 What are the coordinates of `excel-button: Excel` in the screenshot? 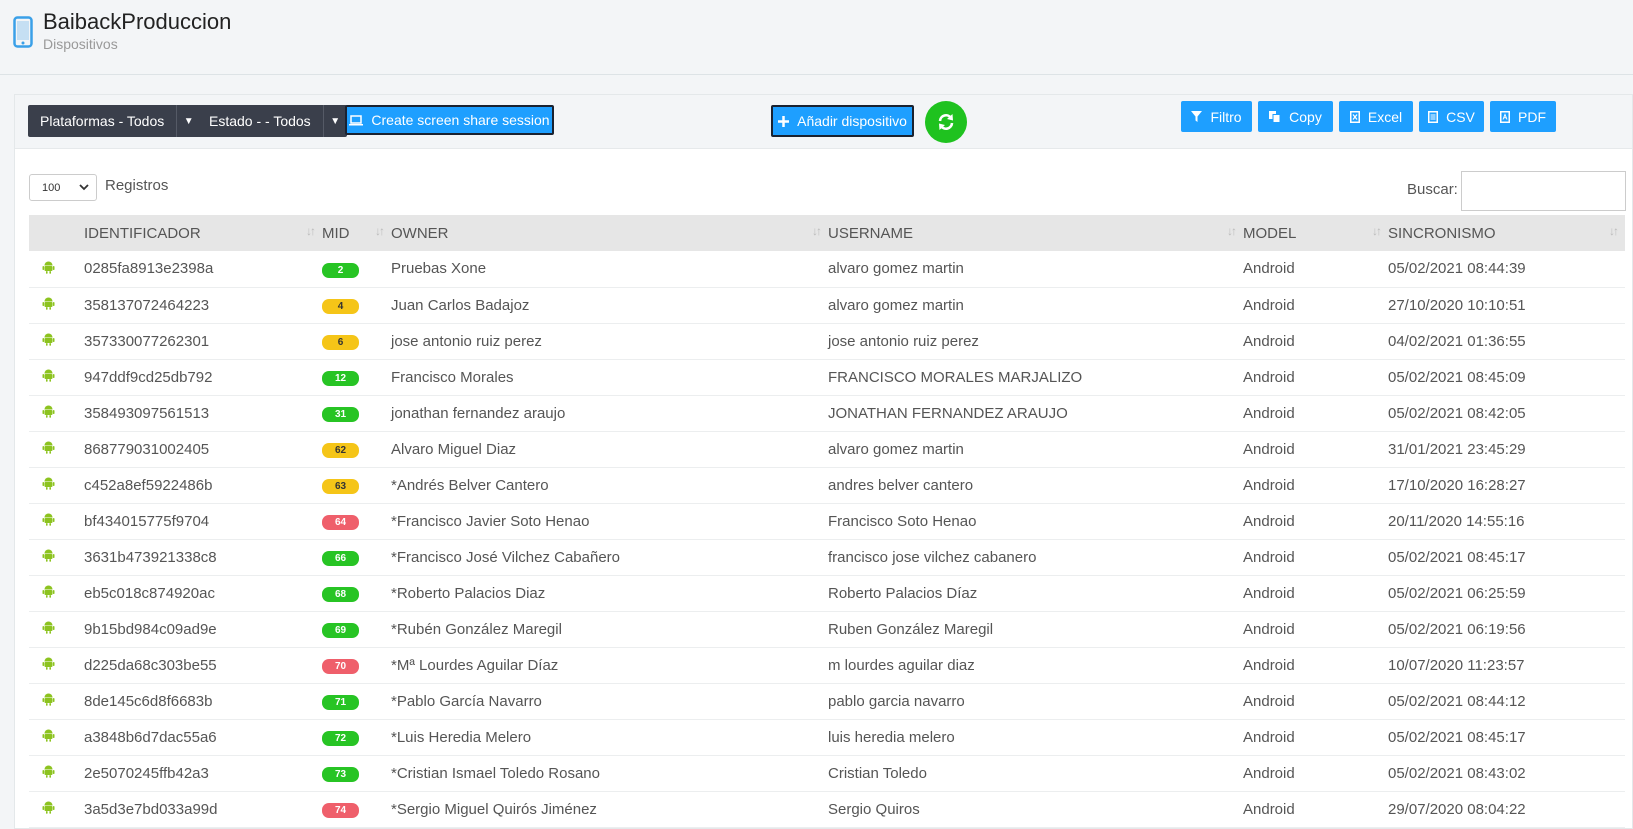 It's located at (1376, 116).